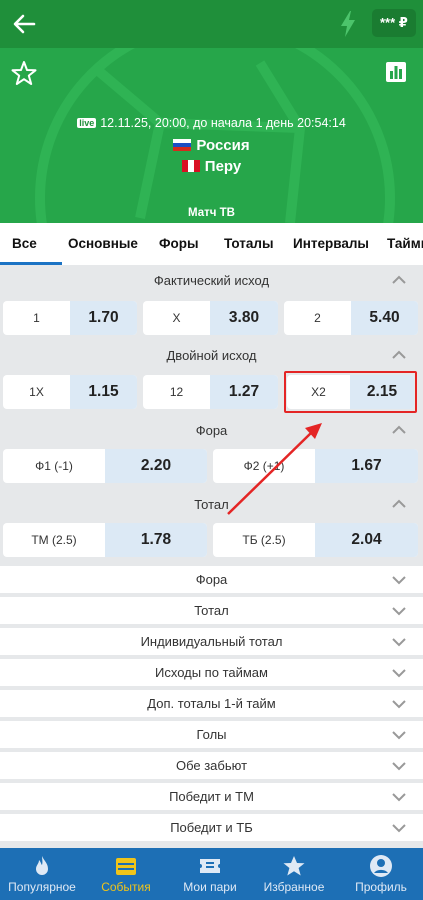 This screenshot has width=423, height=900. Describe the element at coordinates (211, 213) in the screenshot. I see `tv-channel: Матч ТВ` at that location.